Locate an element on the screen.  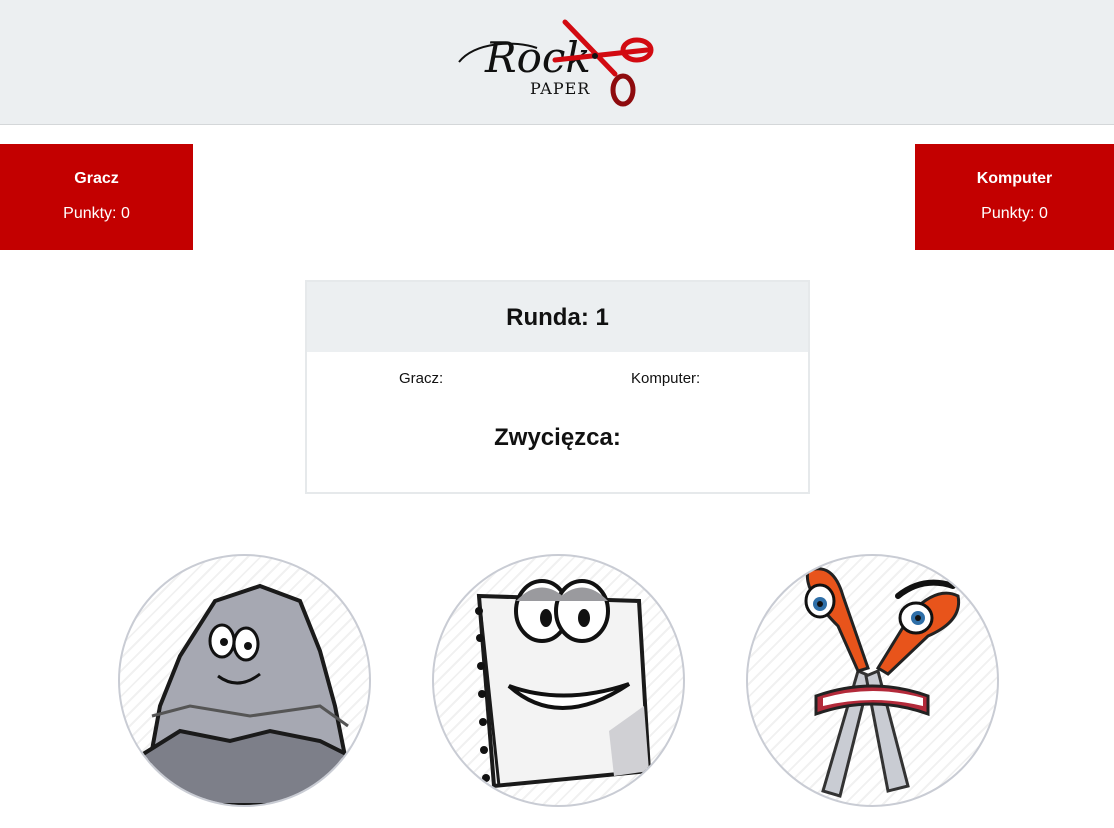
rock-character-icon is located at coordinates (244, 694).